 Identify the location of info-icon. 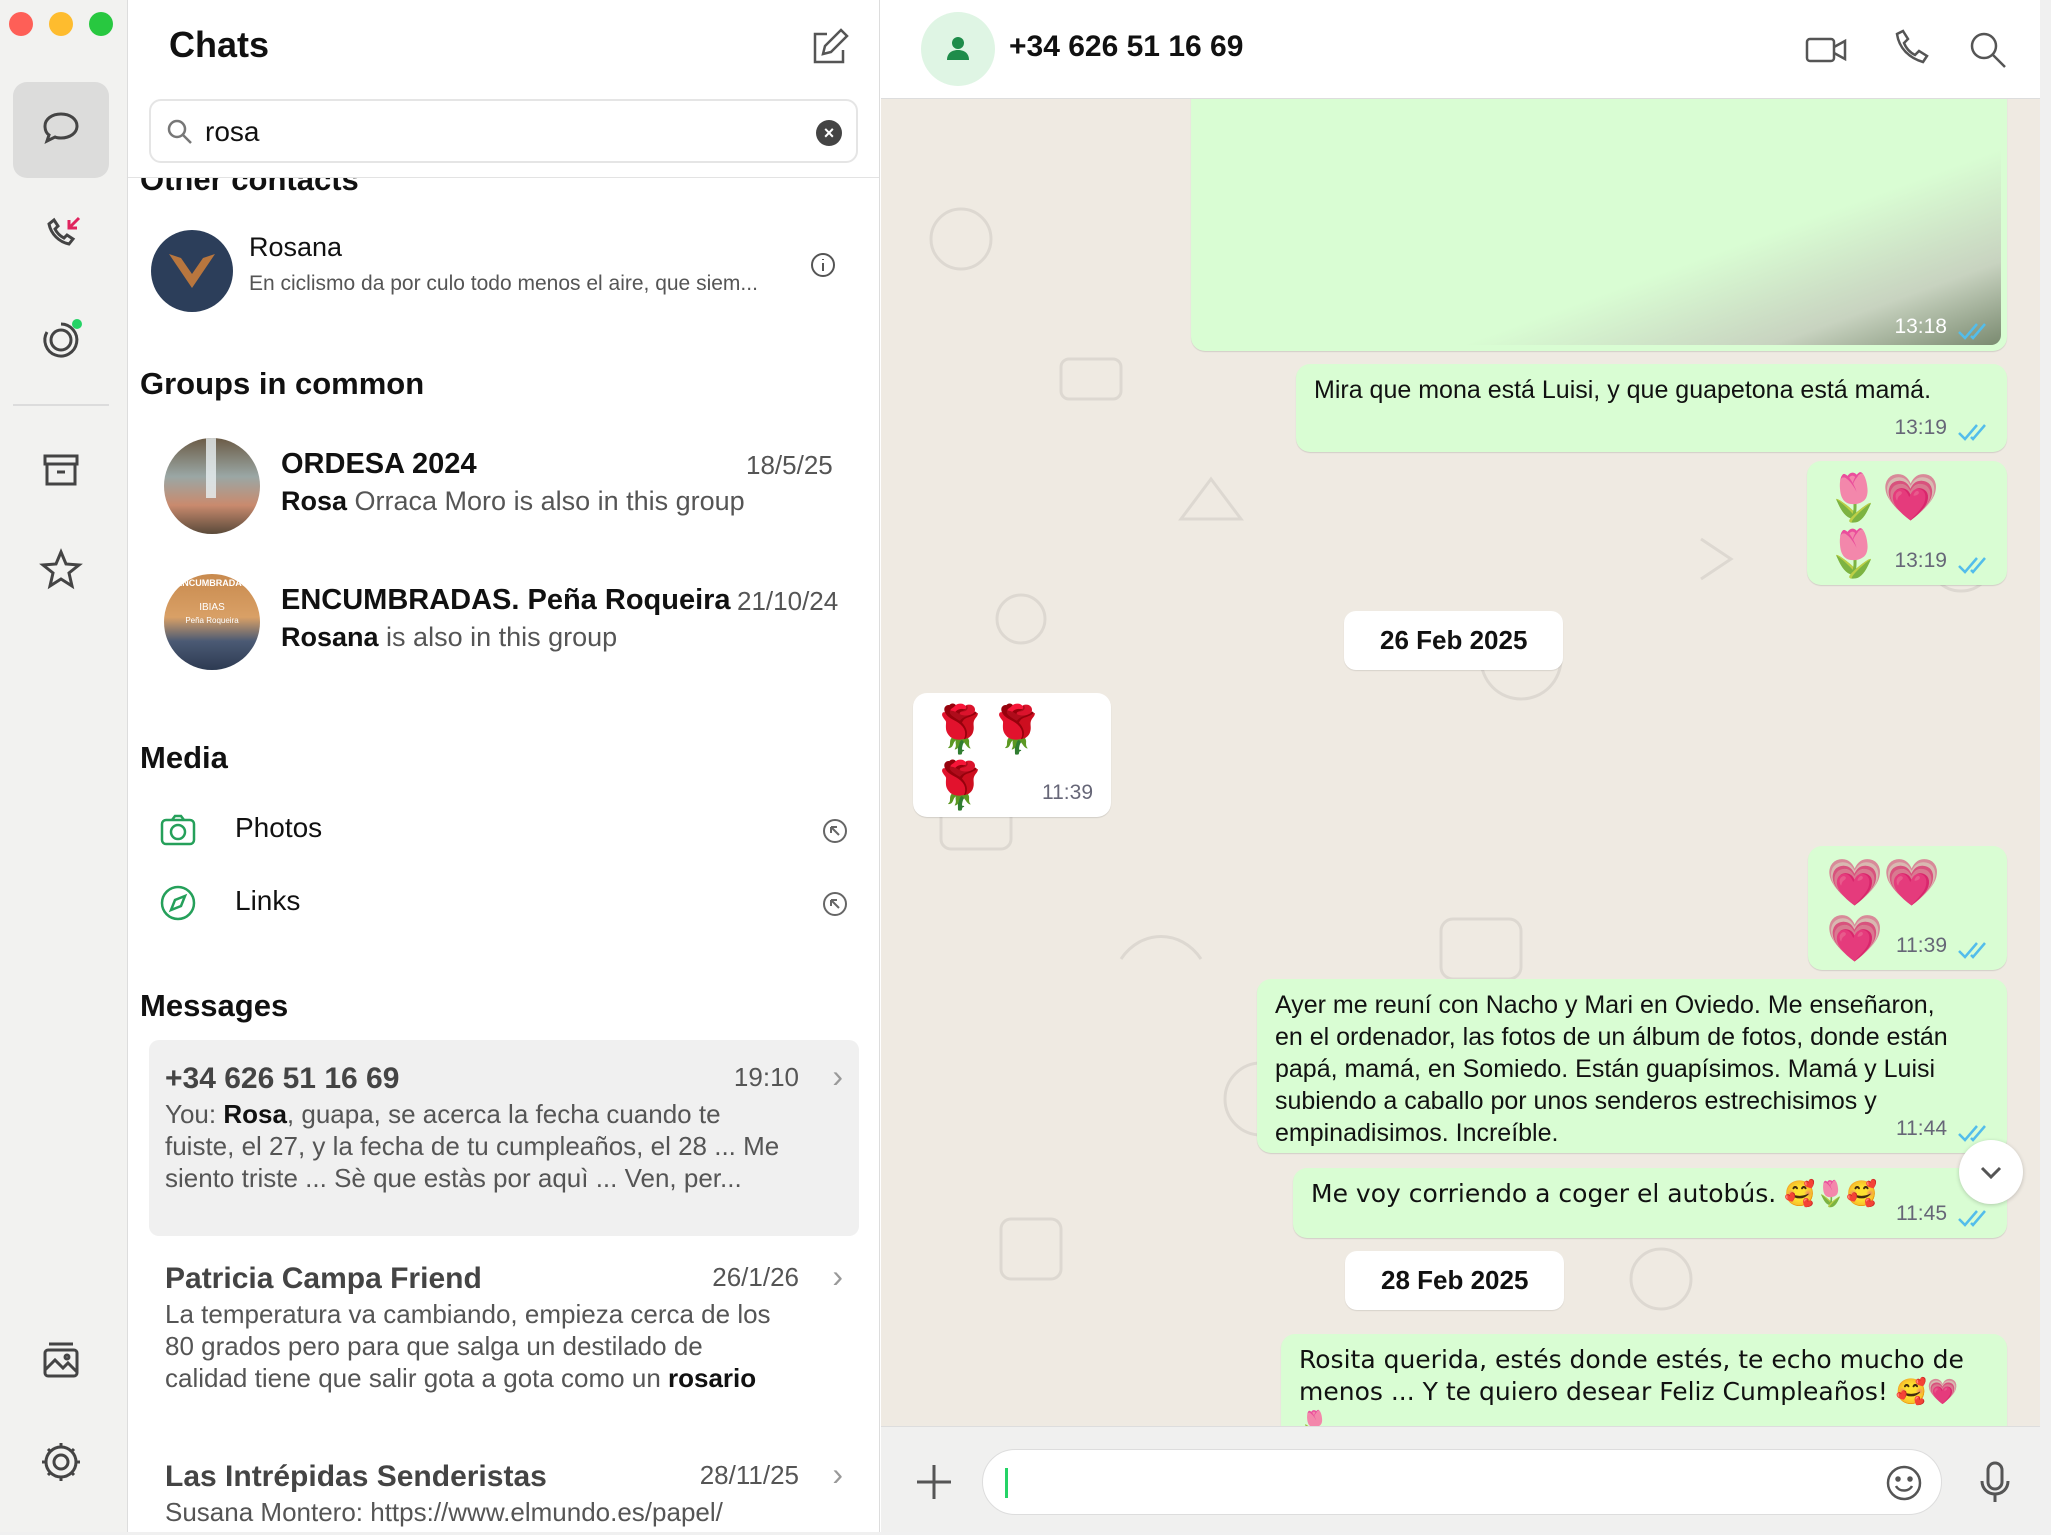
(823, 265).